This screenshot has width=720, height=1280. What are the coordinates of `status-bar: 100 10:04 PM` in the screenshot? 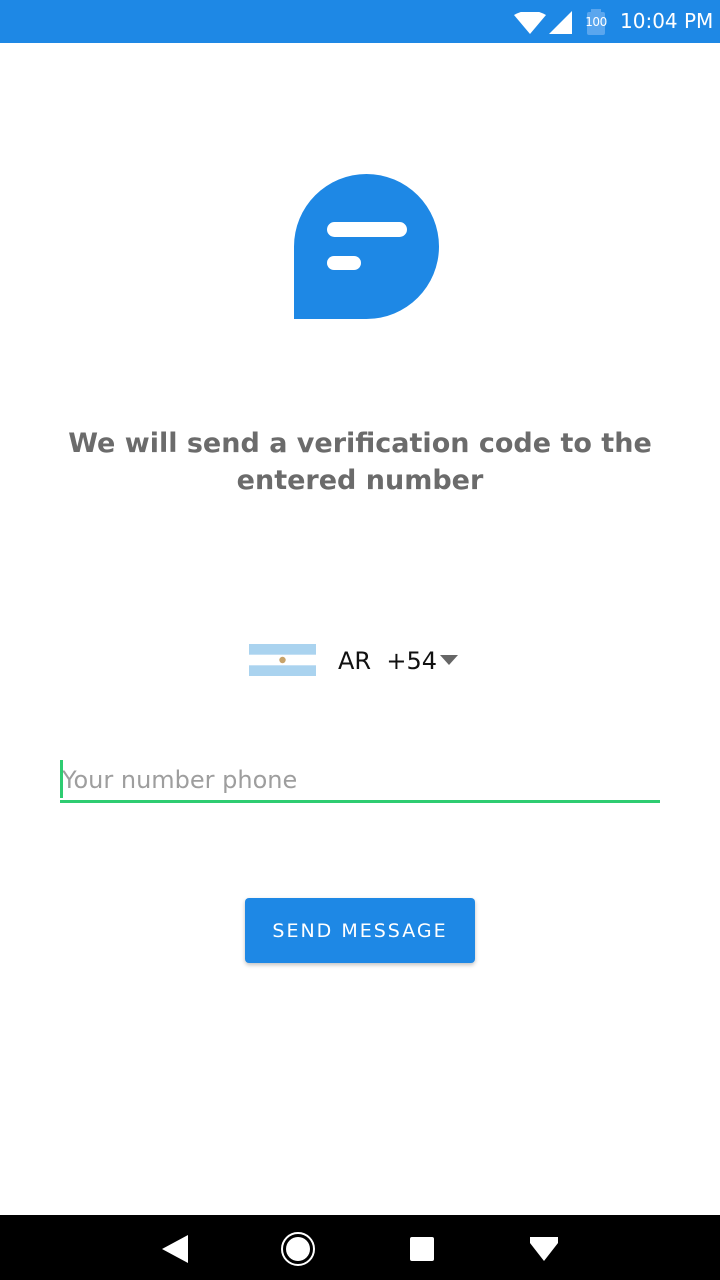 It's located at (360, 21).